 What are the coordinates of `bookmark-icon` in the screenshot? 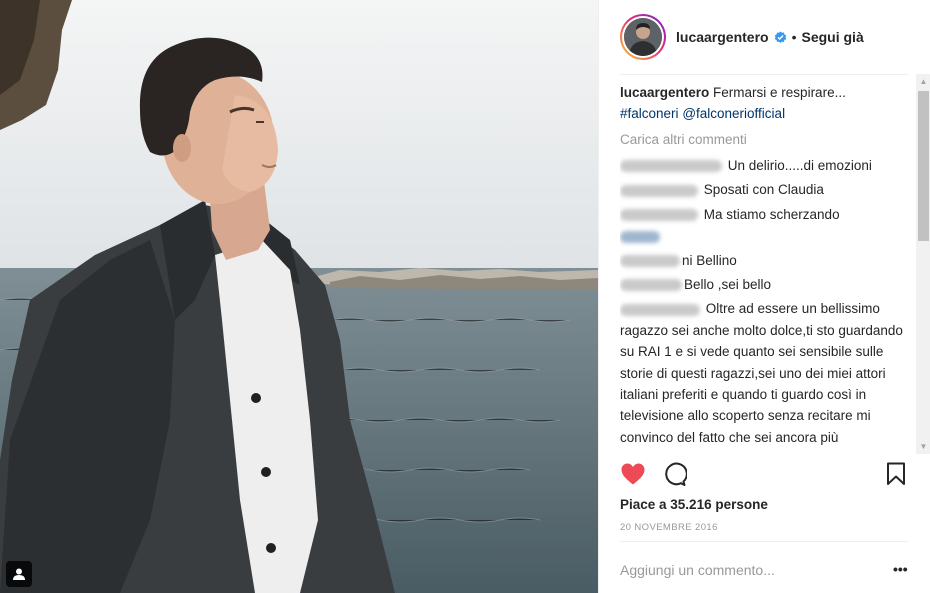 It's located at (896, 475).